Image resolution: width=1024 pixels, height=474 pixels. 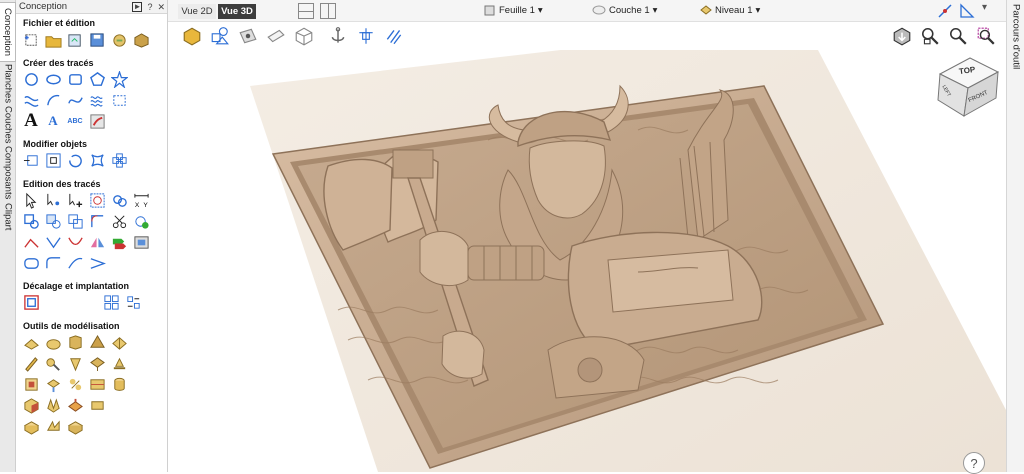 I want to click on tiling-icon, so click(x=133, y=302).